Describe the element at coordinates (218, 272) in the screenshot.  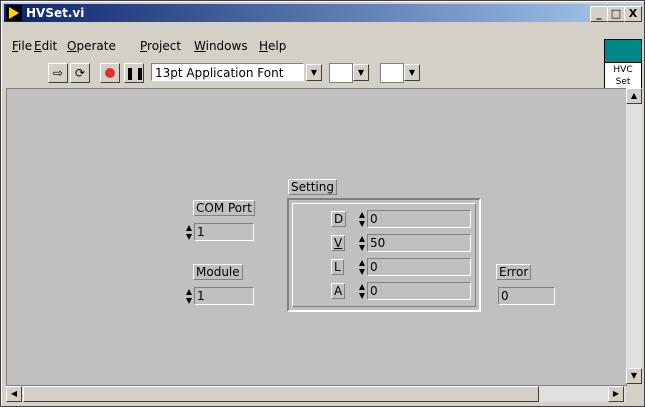
I see `module-label: Module` at that location.